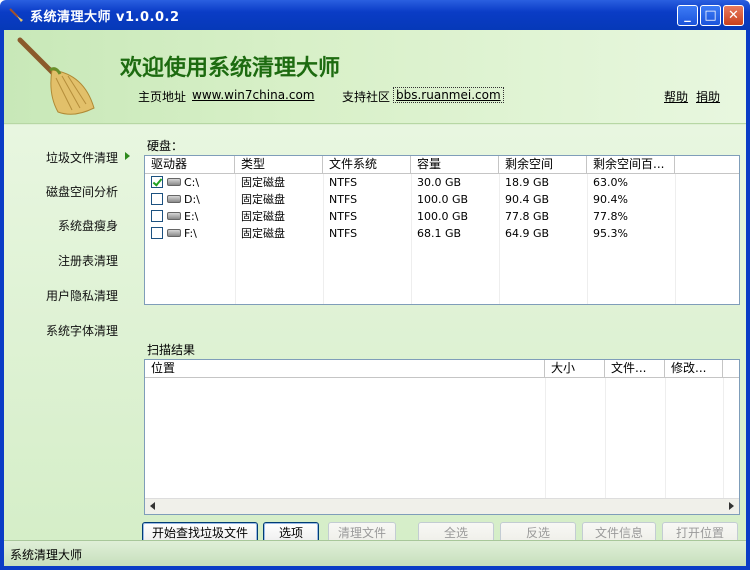 The height and width of the screenshot is (570, 750). I want to click on col-location: 位置, so click(345, 368).